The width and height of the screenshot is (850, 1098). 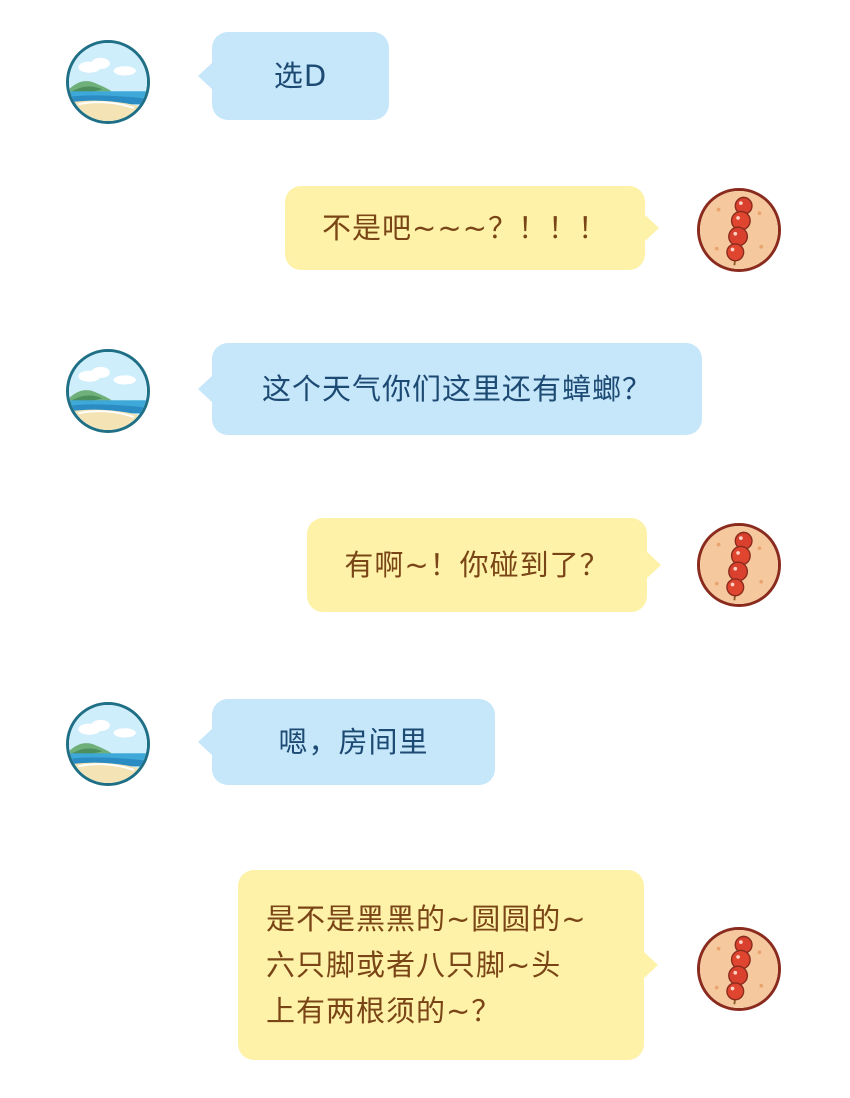 What do you see at coordinates (384, 1011) in the screenshot?
I see `message-line: 上有两根须的~？` at bounding box center [384, 1011].